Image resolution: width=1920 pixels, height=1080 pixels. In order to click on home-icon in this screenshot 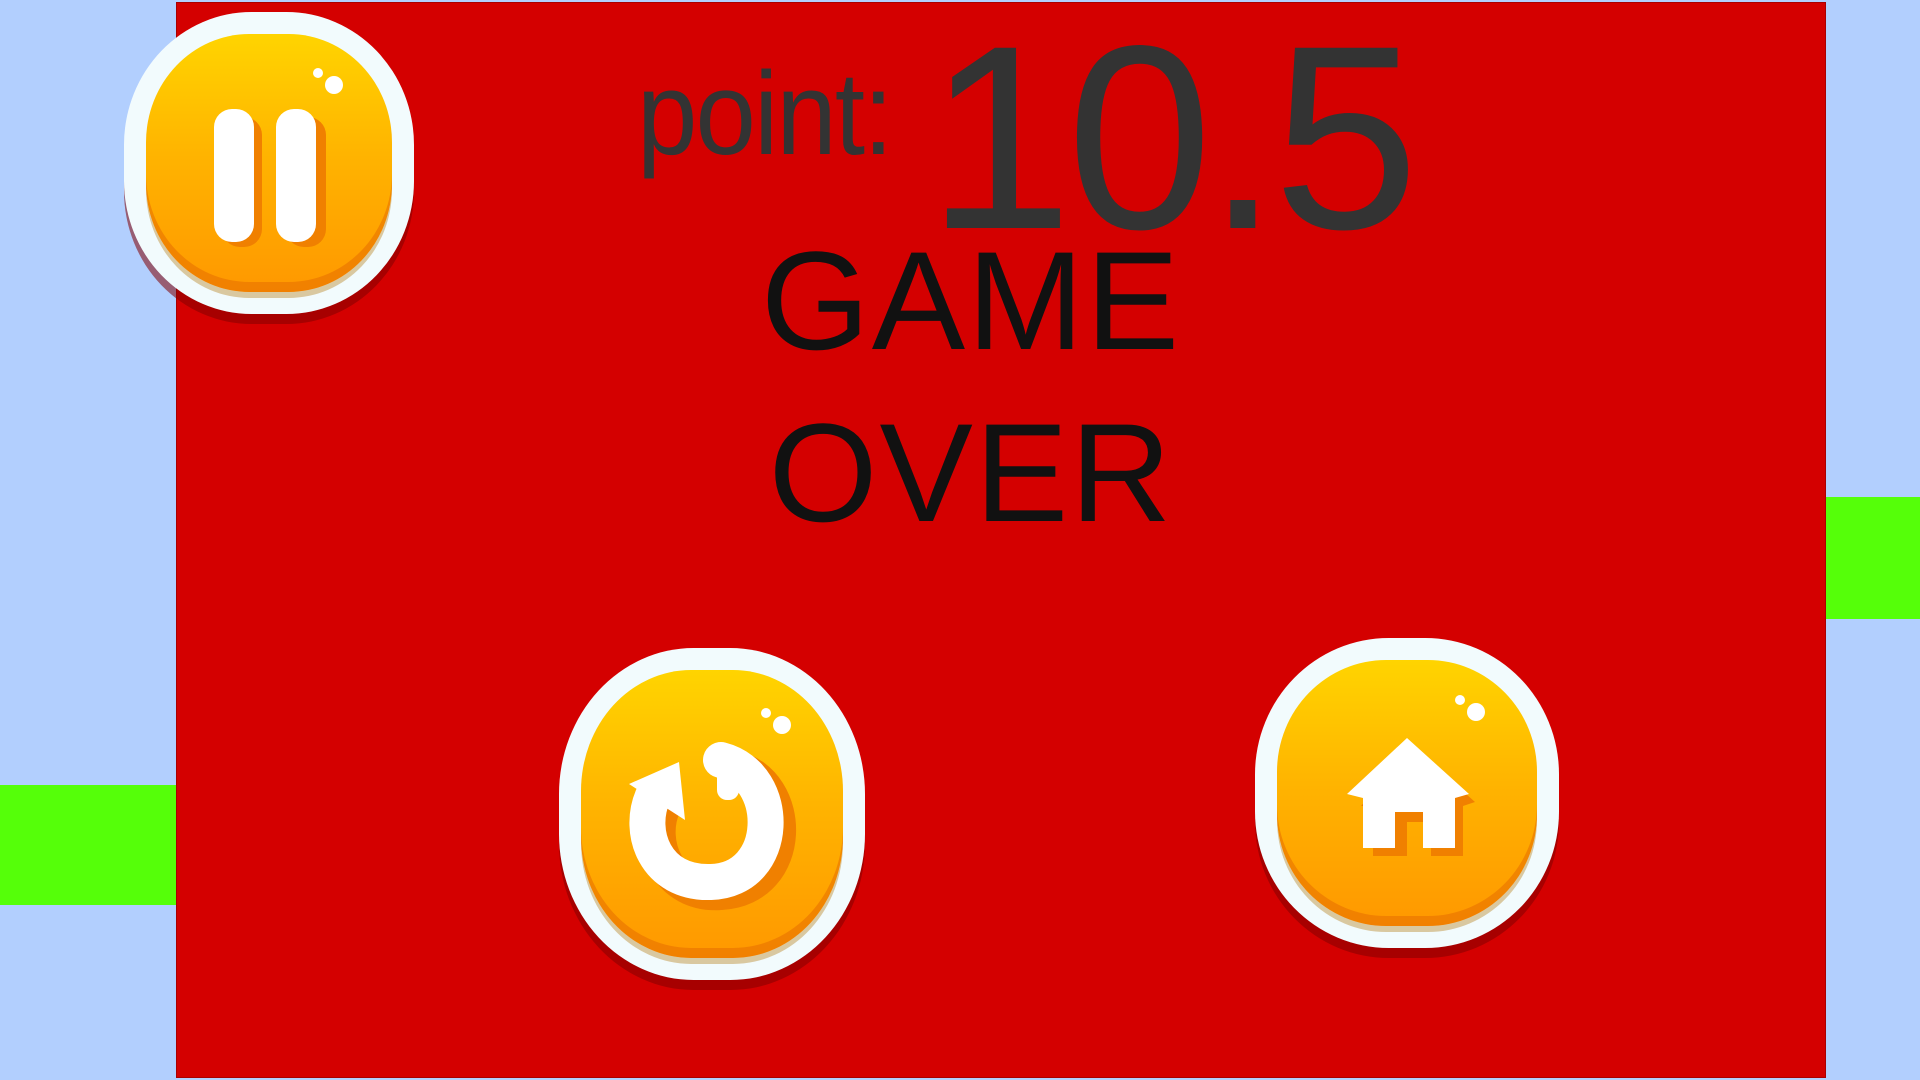, I will do `click(1411, 797)`.